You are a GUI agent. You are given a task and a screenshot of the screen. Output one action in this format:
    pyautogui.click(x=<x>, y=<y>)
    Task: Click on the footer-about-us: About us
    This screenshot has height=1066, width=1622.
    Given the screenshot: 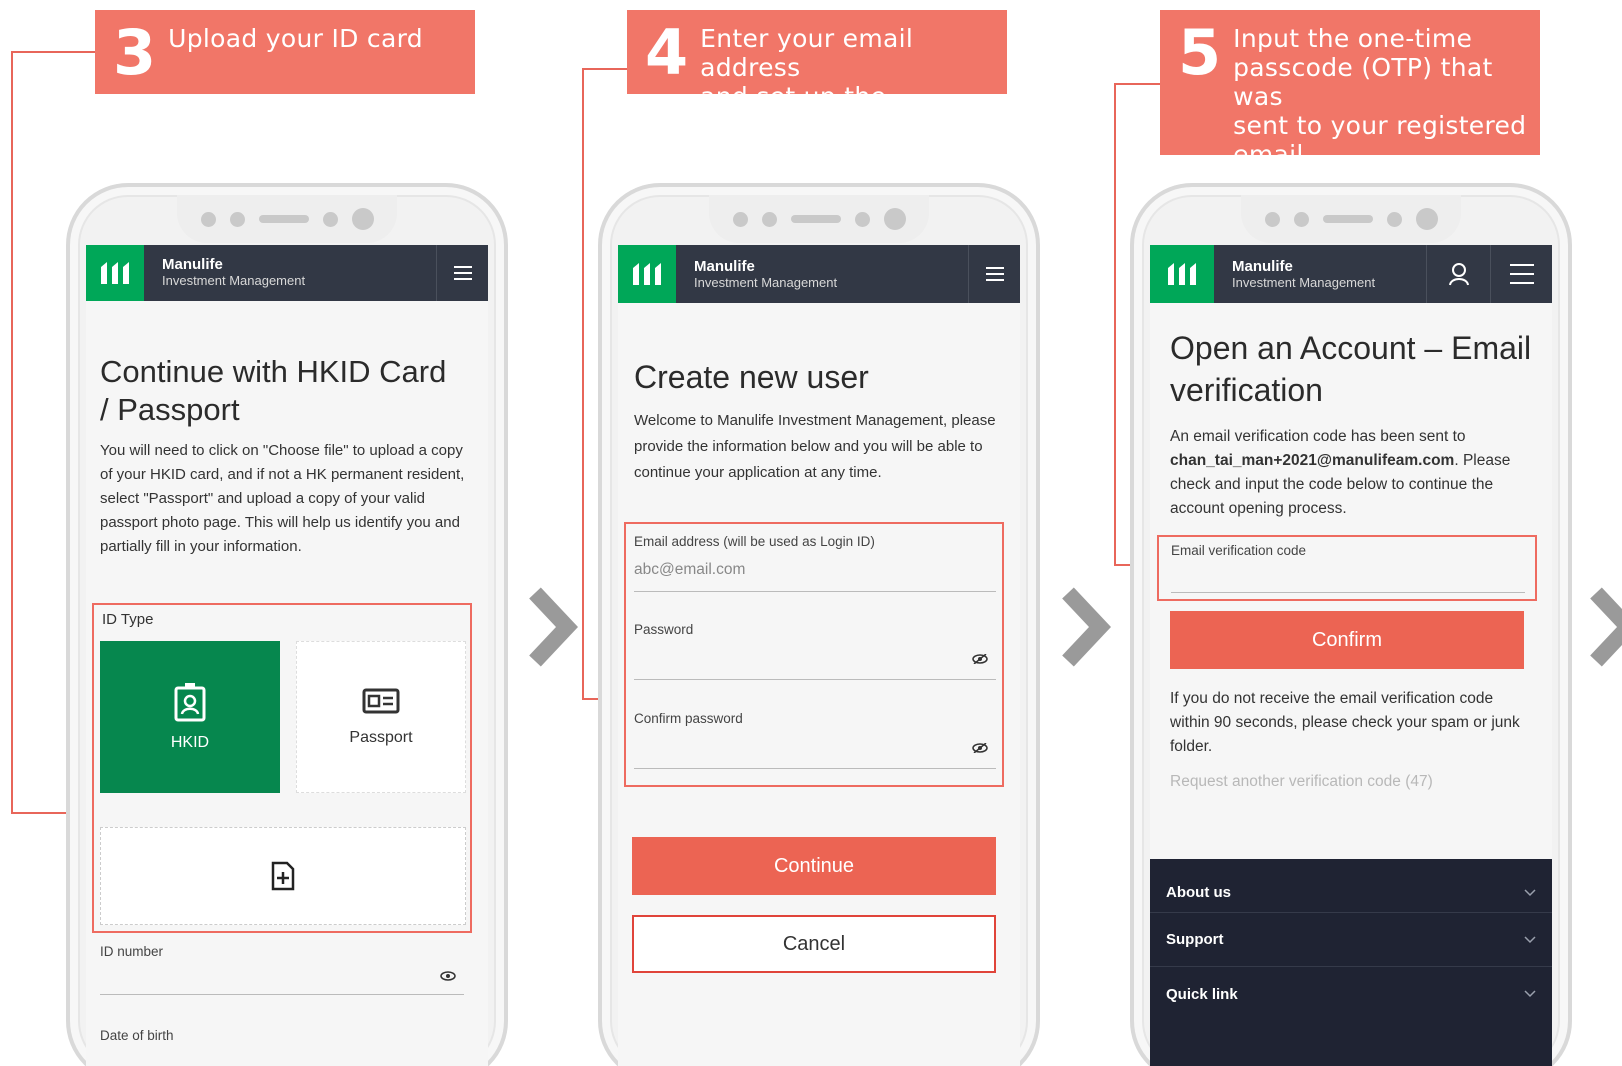 What is the action you would take?
    pyautogui.click(x=1351, y=886)
    